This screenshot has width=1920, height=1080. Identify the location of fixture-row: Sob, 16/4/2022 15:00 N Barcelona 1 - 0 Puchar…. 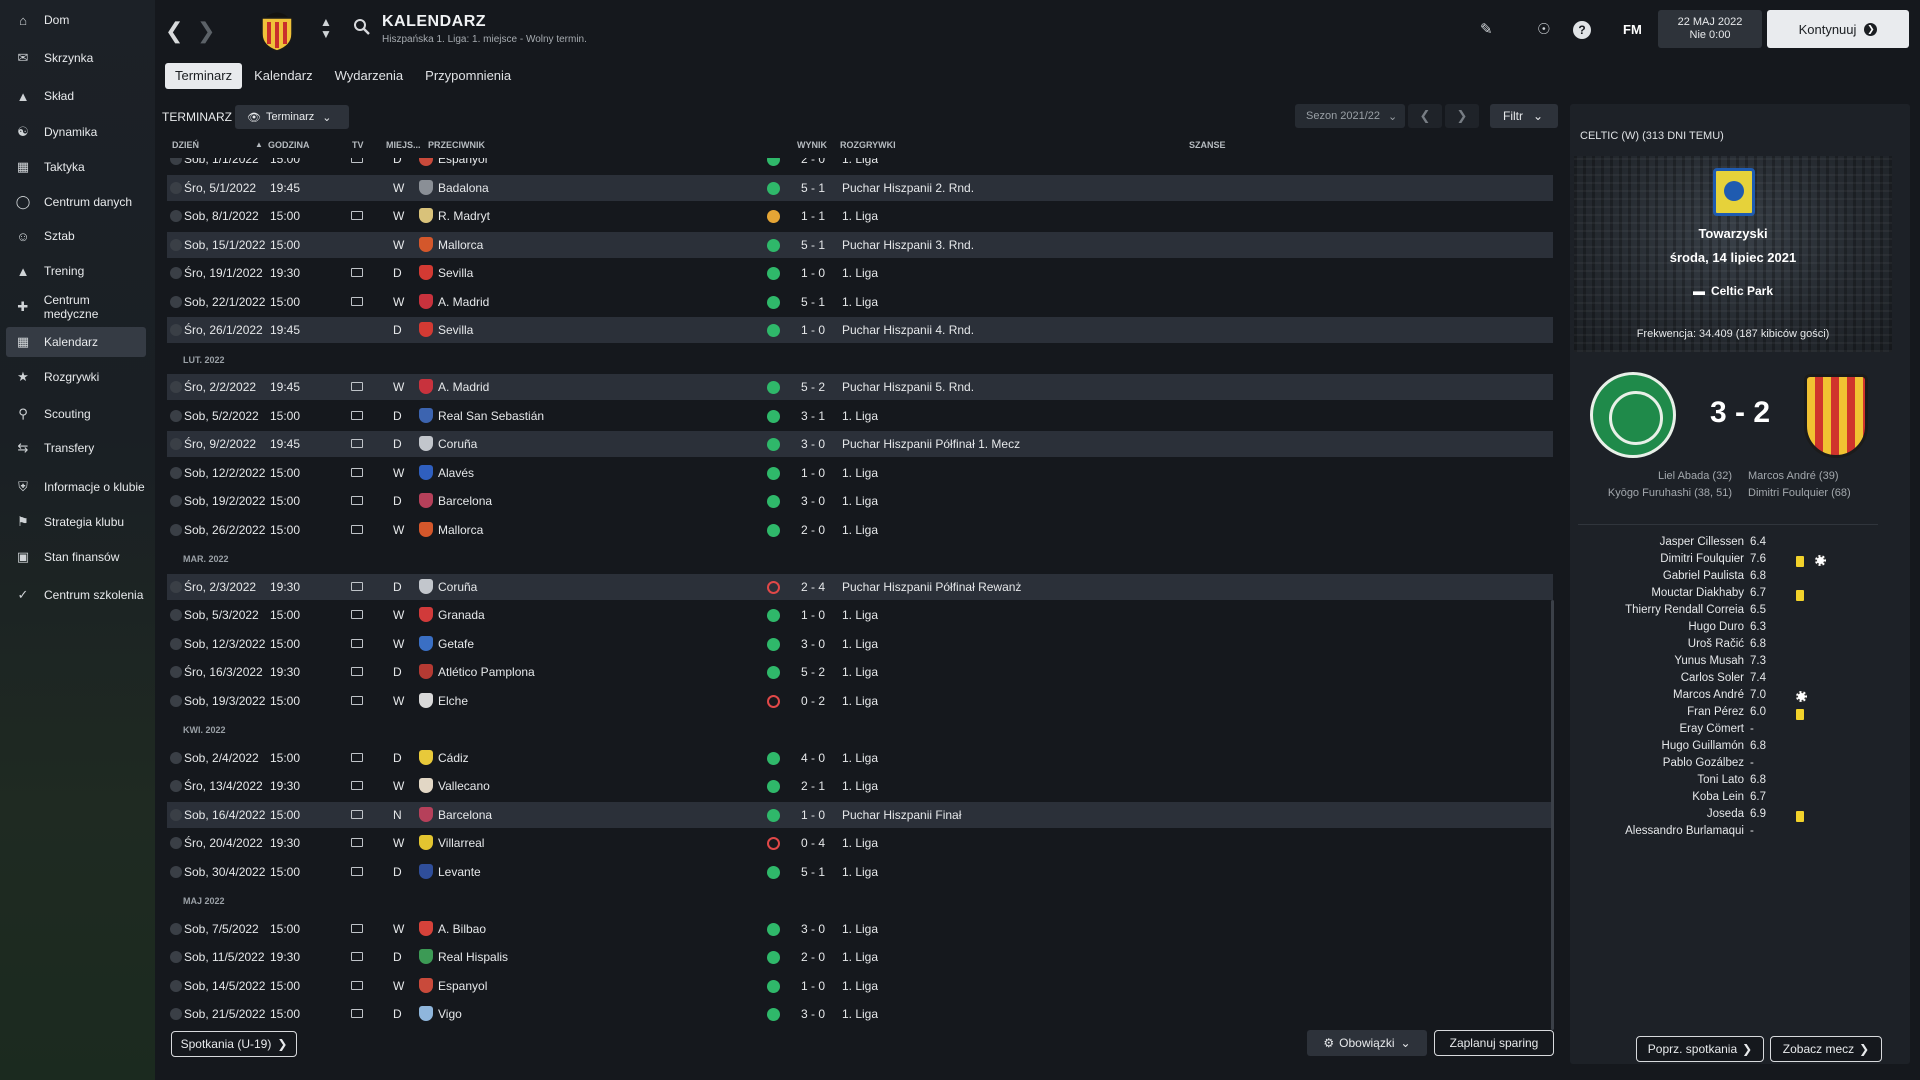
(860, 814).